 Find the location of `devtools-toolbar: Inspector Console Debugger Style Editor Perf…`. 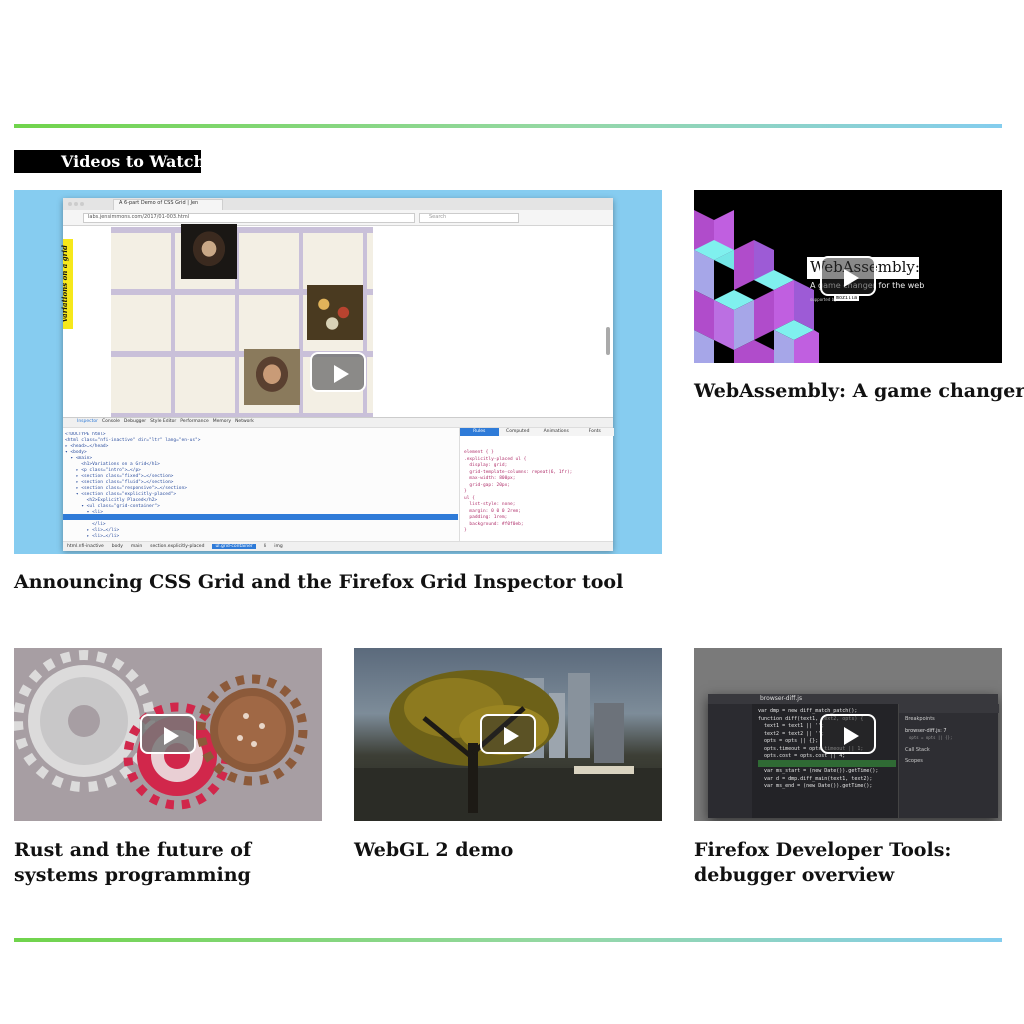

devtools-toolbar: Inspector Console Debugger Style Editor Perf… is located at coordinates (338, 423).